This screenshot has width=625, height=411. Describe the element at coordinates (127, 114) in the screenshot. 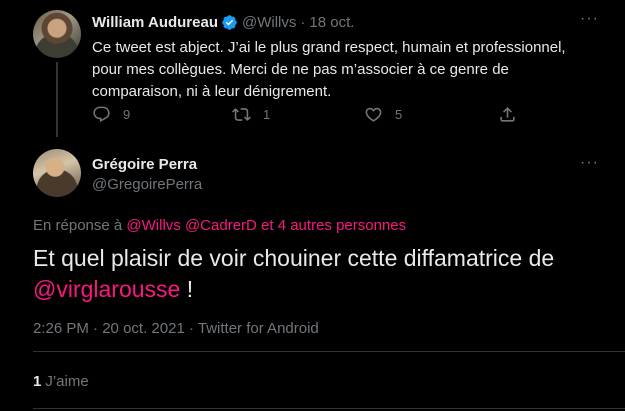

I see `reply-count: 9` at that location.